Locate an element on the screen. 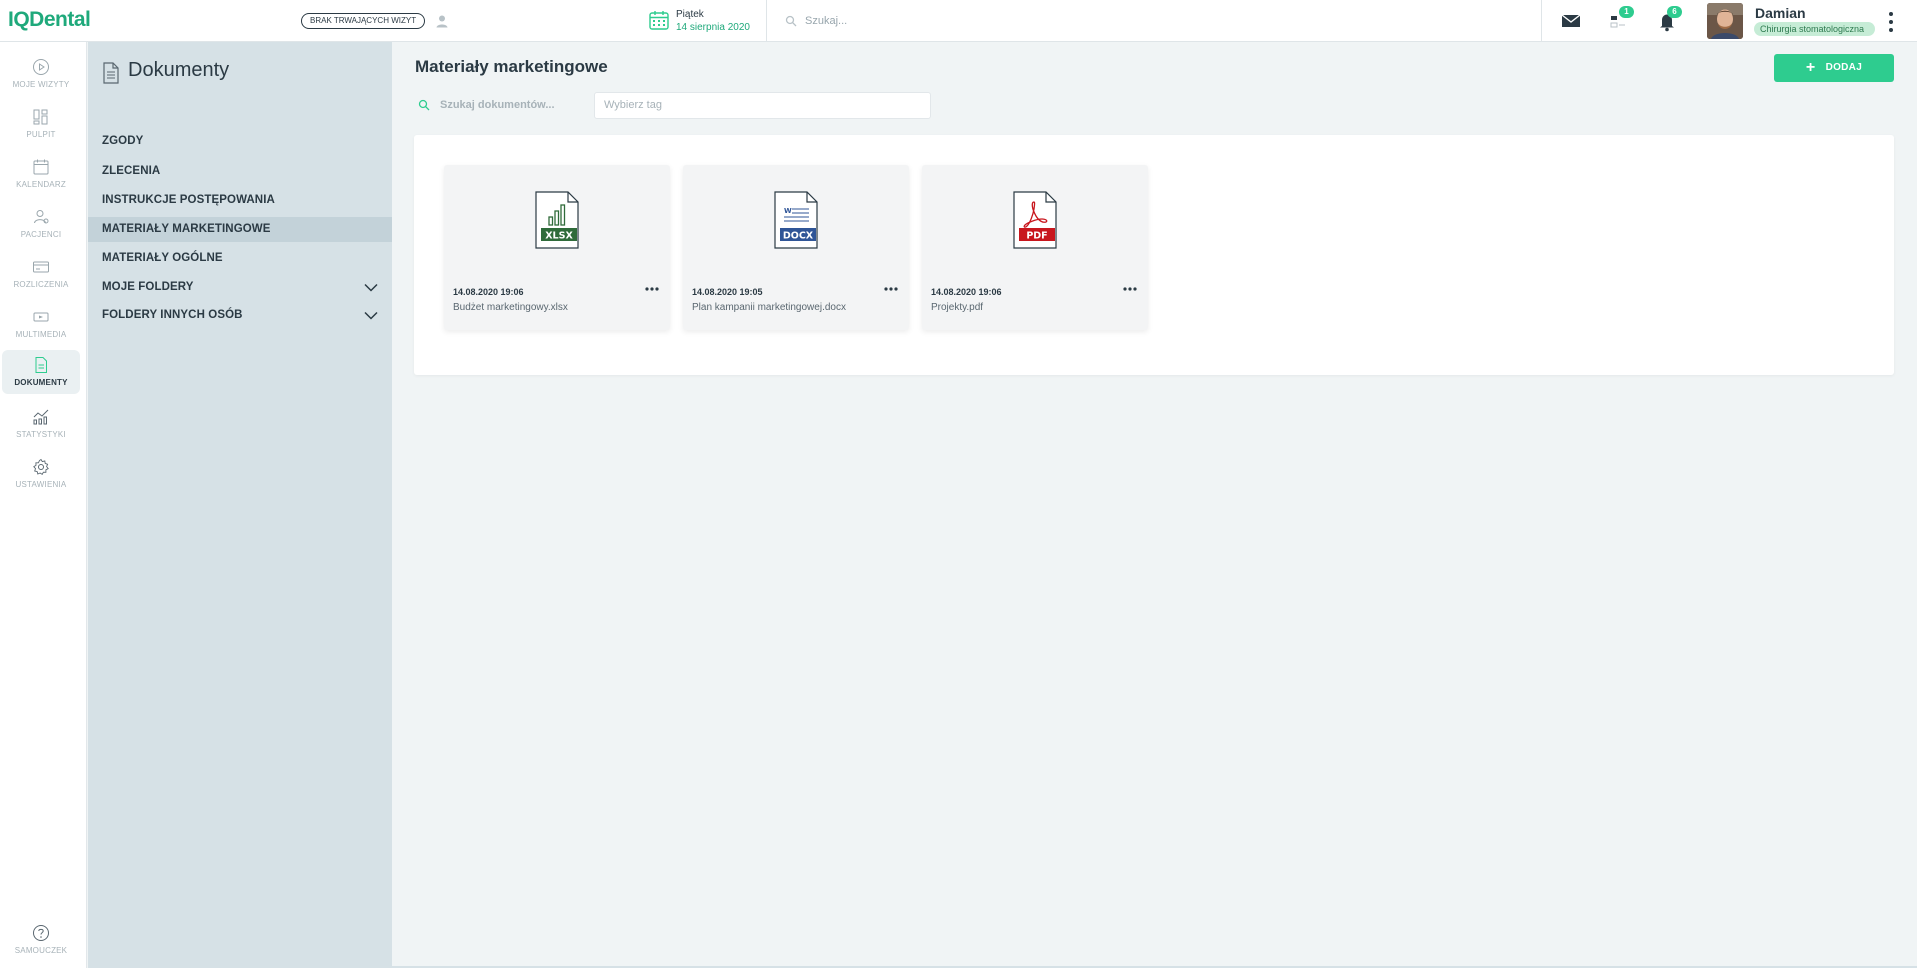 This screenshot has height=968, width=1917. nav-label: SAMOUCZEK is located at coordinates (41, 950).